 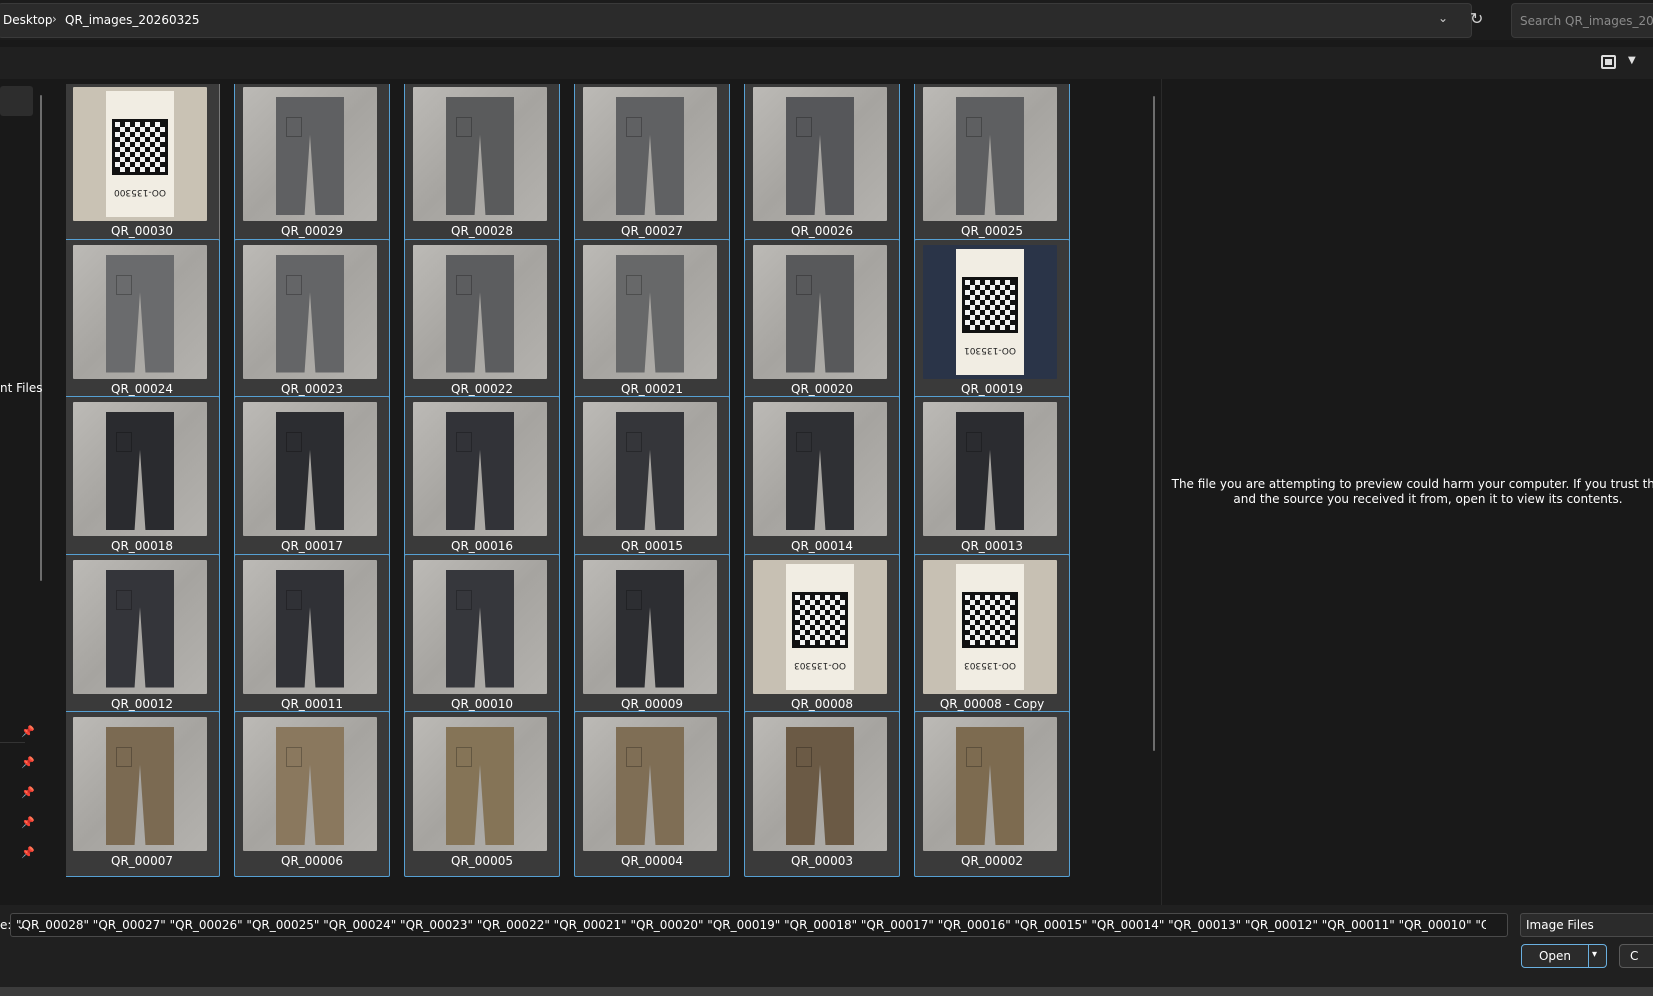 I want to click on file-name-label: QR_00012, so click(x=142, y=703).